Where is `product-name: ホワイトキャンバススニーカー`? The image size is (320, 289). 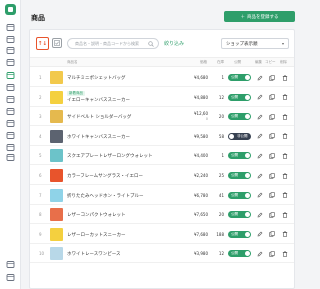
product-name: ホワイトキャンバススニーカー is located at coordinates (98, 137).